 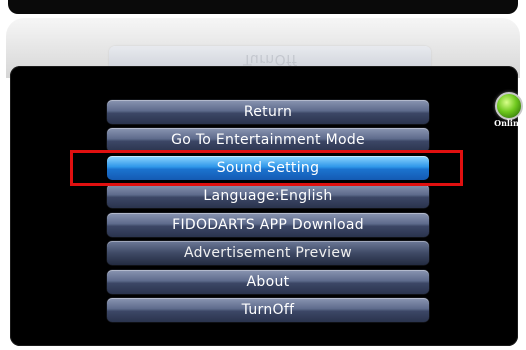 I want to click on online-badge: Online, so click(x=509, y=111).